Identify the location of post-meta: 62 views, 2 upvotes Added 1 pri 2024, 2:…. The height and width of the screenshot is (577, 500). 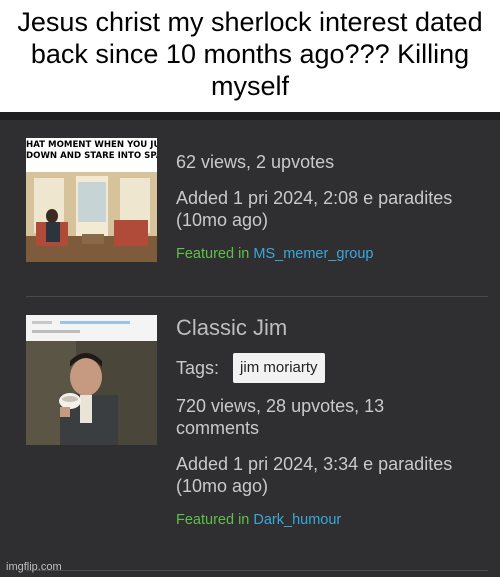
(314, 208).